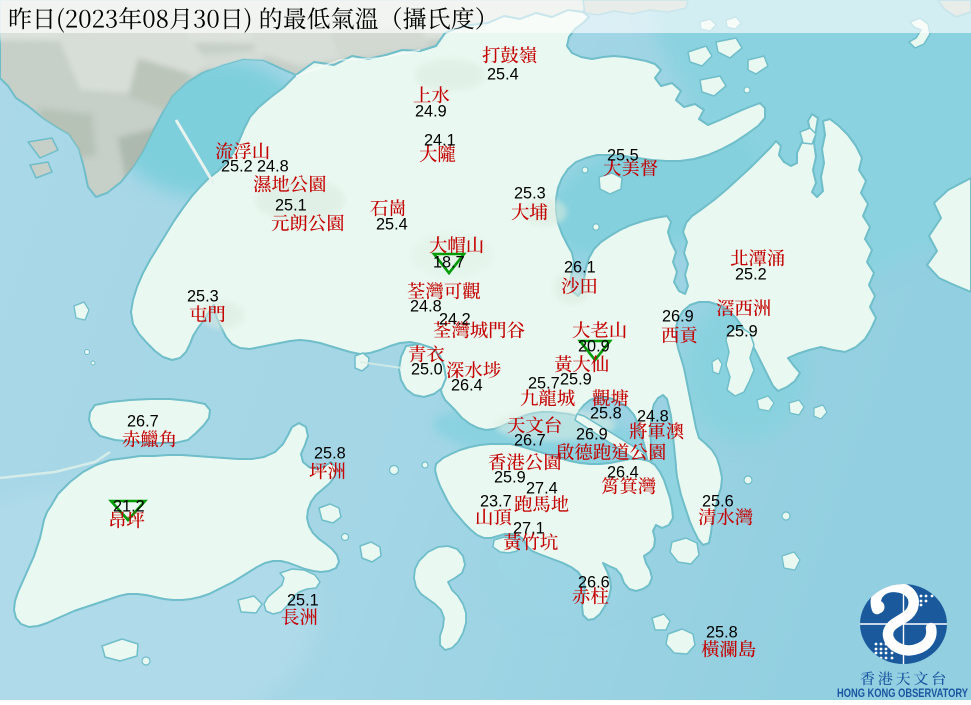  What do you see at coordinates (129, 507) in the screenshot?
I see `svg-text: 21.2` at bounding box center [129, 507].